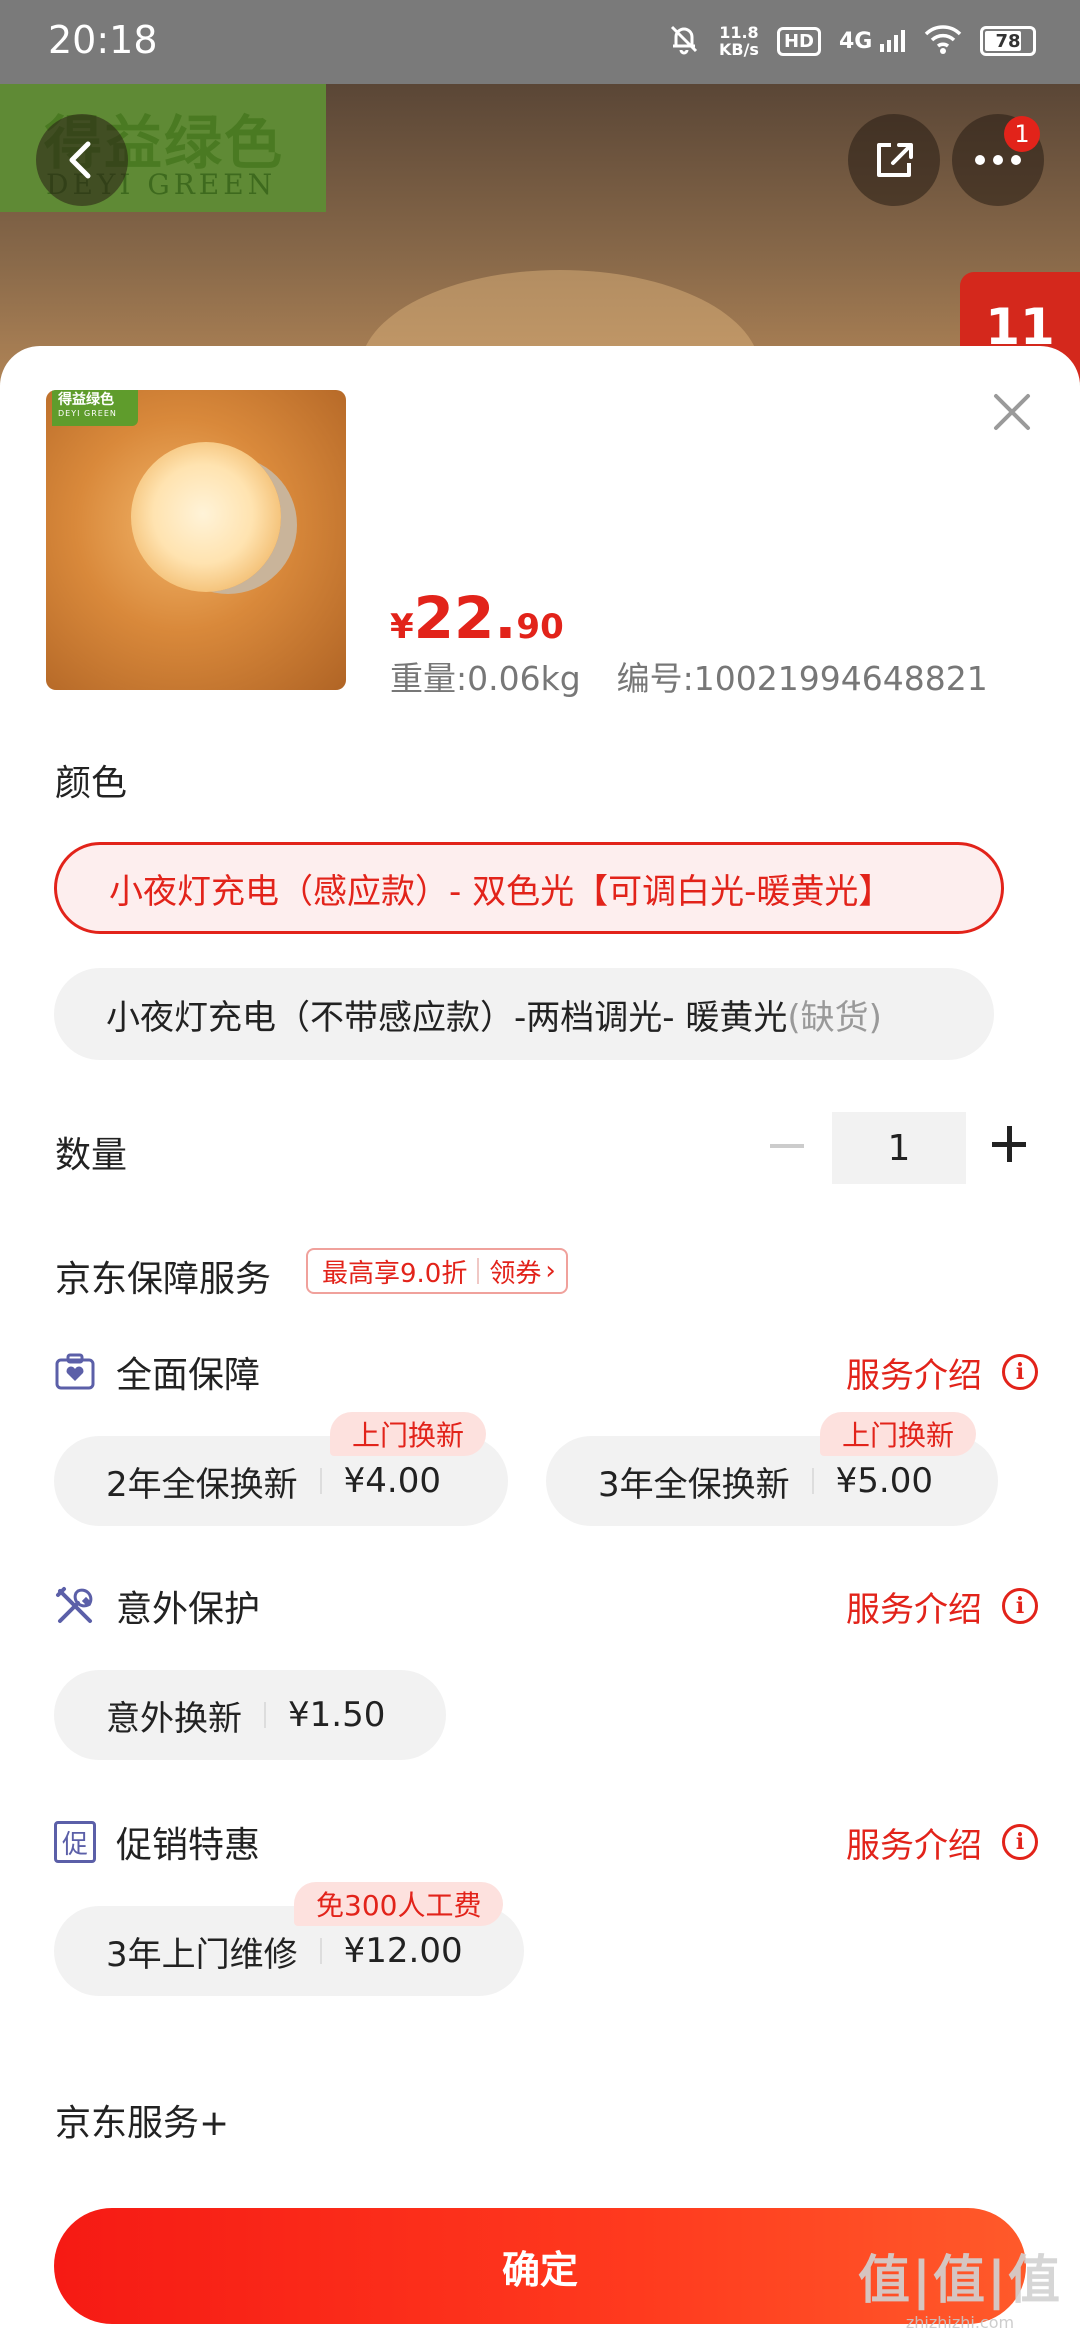  Describe the element at coordinates (540, 42) in the screenshot. I see `status-bar: 20:18 11.8 KB/s HD 4G 78` at that location.